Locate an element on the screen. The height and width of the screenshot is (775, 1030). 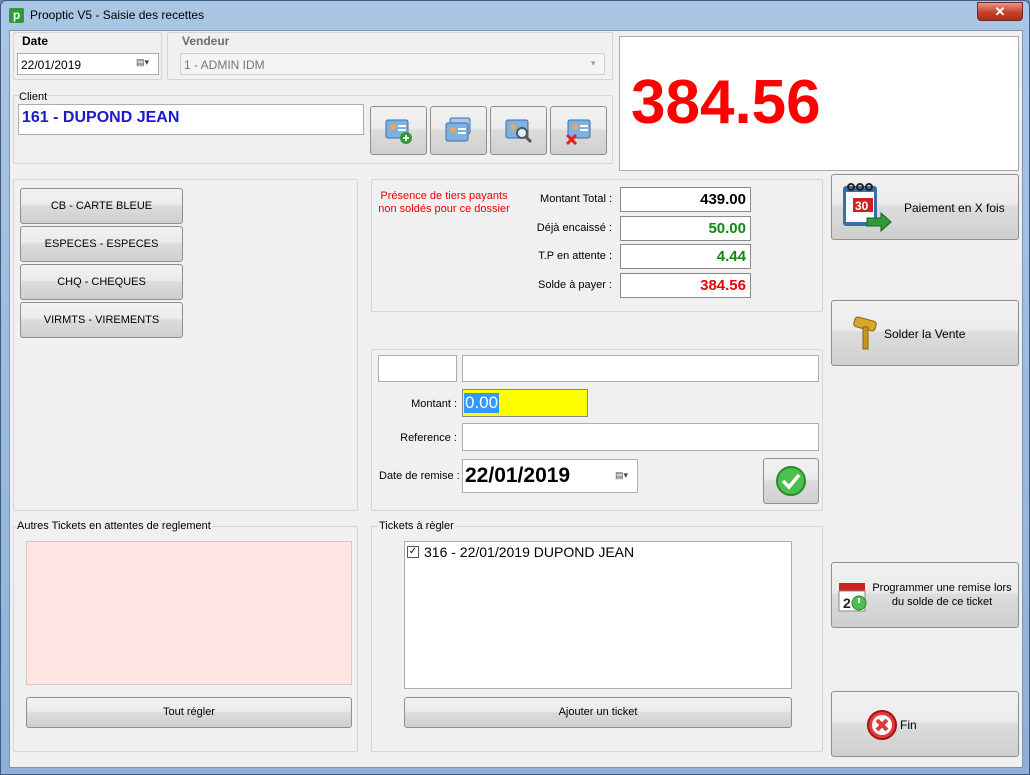
fin-button: Fin is located at coordinates (925, 724).